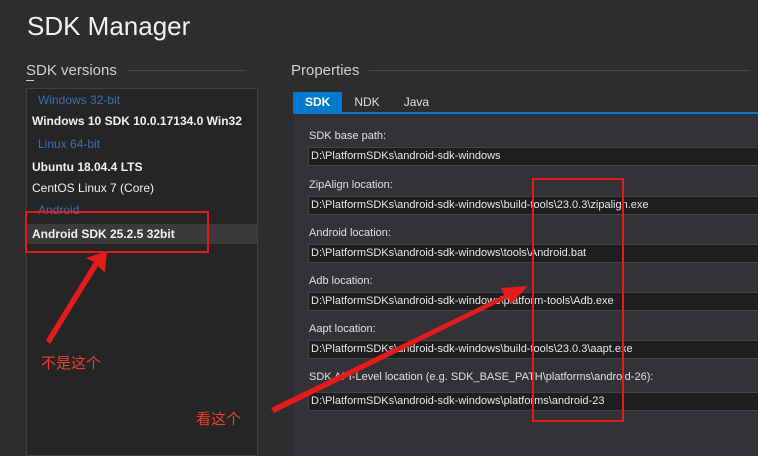 The image size is (758, 456). What do you see at coordinates (71, 363) in the screenshot?
I see `annotation-text-not-this: 不是这个` at bounding box center [71, 363].